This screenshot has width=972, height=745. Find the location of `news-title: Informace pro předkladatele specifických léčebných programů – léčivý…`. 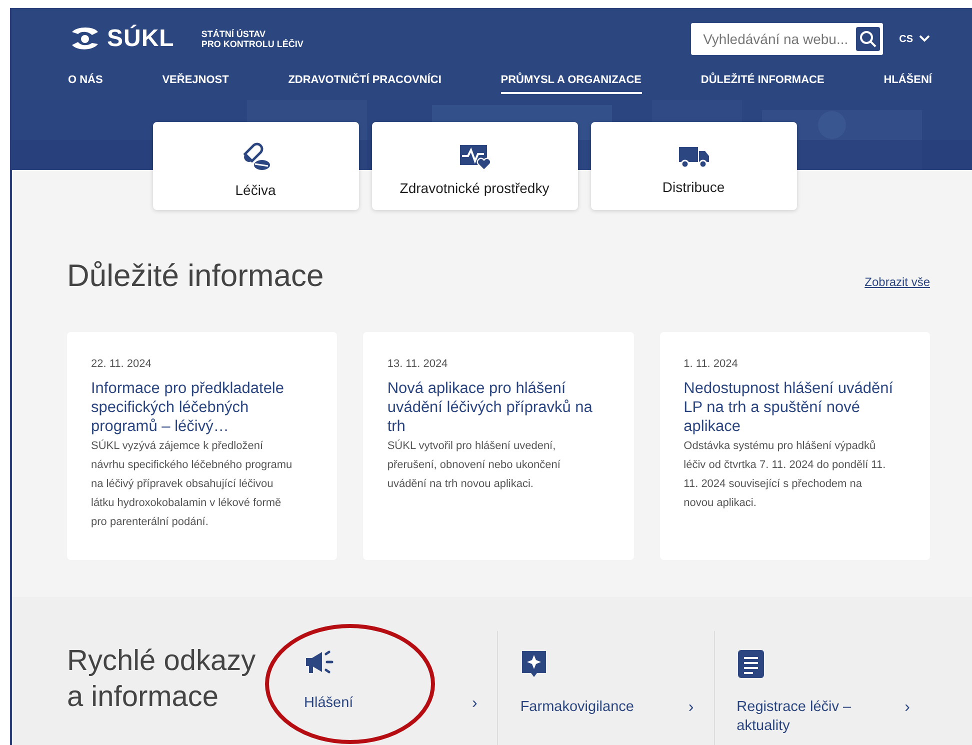

news-title: Informace pro předkladatele specifických léčebných programů – léčivý… is located at coordinates (204, 407).